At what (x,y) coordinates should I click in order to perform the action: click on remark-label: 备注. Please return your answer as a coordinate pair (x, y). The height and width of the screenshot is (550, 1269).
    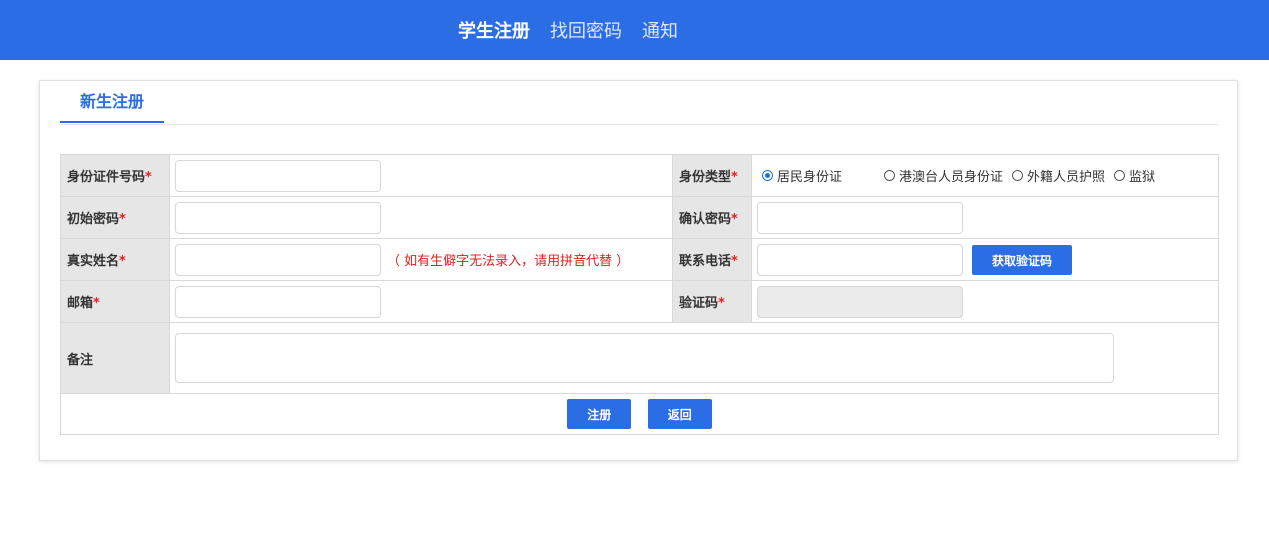
    Looking at the image, I should click on (115, 358).